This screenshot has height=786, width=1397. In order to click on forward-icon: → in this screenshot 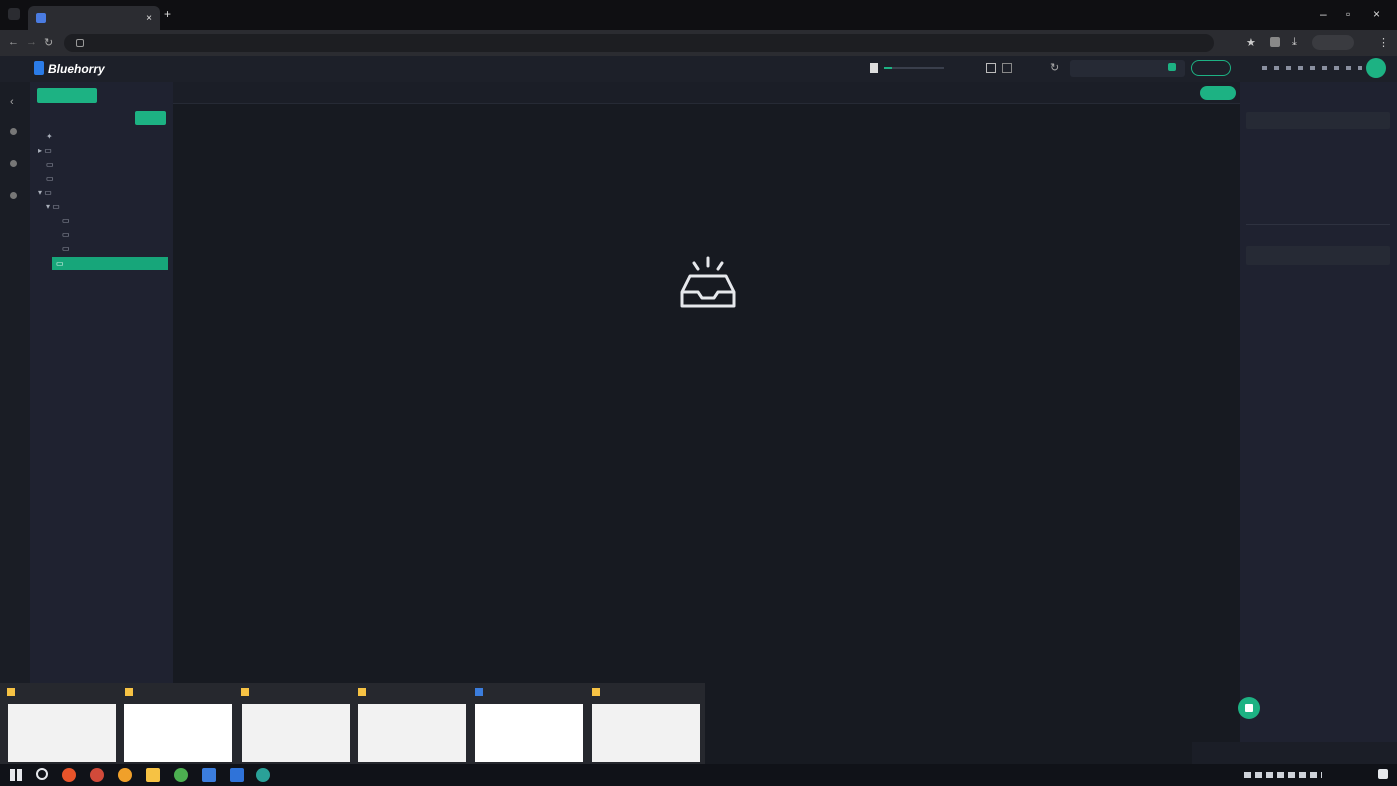, I will do `click(31, 42)`.